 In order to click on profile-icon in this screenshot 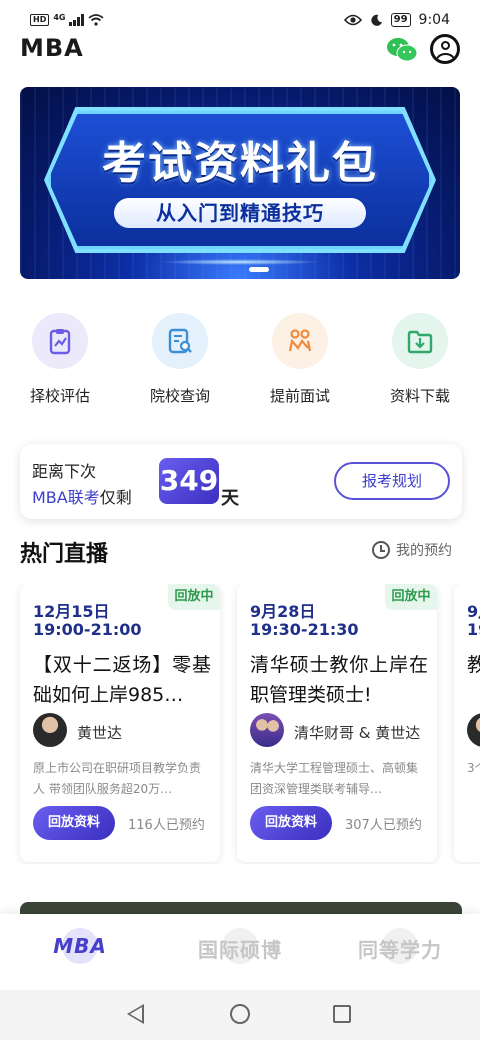, I will do `click(445, 49)`.